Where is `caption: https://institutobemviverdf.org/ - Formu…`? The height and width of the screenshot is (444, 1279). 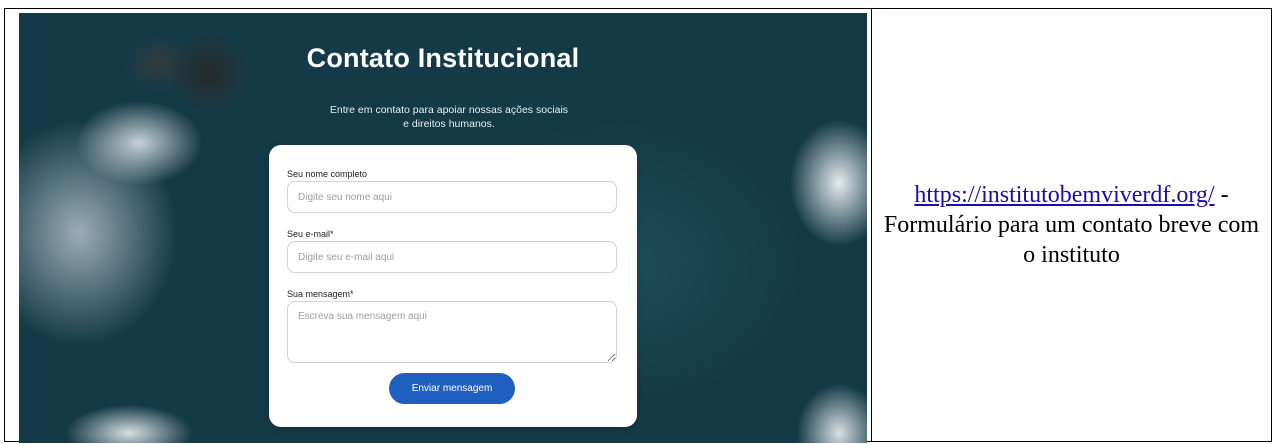
caption: https://institutobemviverdf.org/ - Formu… is located at coordinates (1071, 225).